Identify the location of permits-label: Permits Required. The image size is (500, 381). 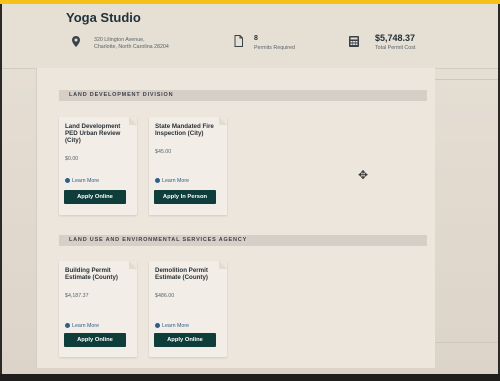
(274, 48).